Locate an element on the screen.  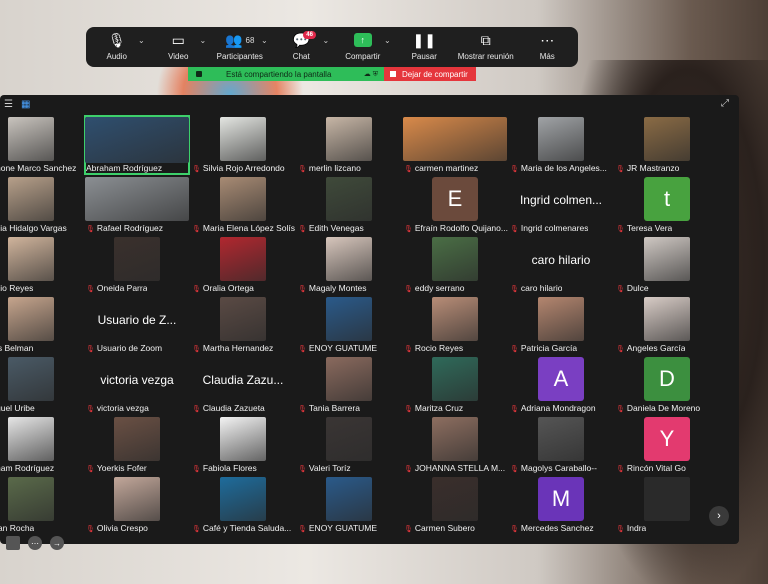
participant-name-label: 🎙 Maritza Cruz is located at coordinates (433, 408).